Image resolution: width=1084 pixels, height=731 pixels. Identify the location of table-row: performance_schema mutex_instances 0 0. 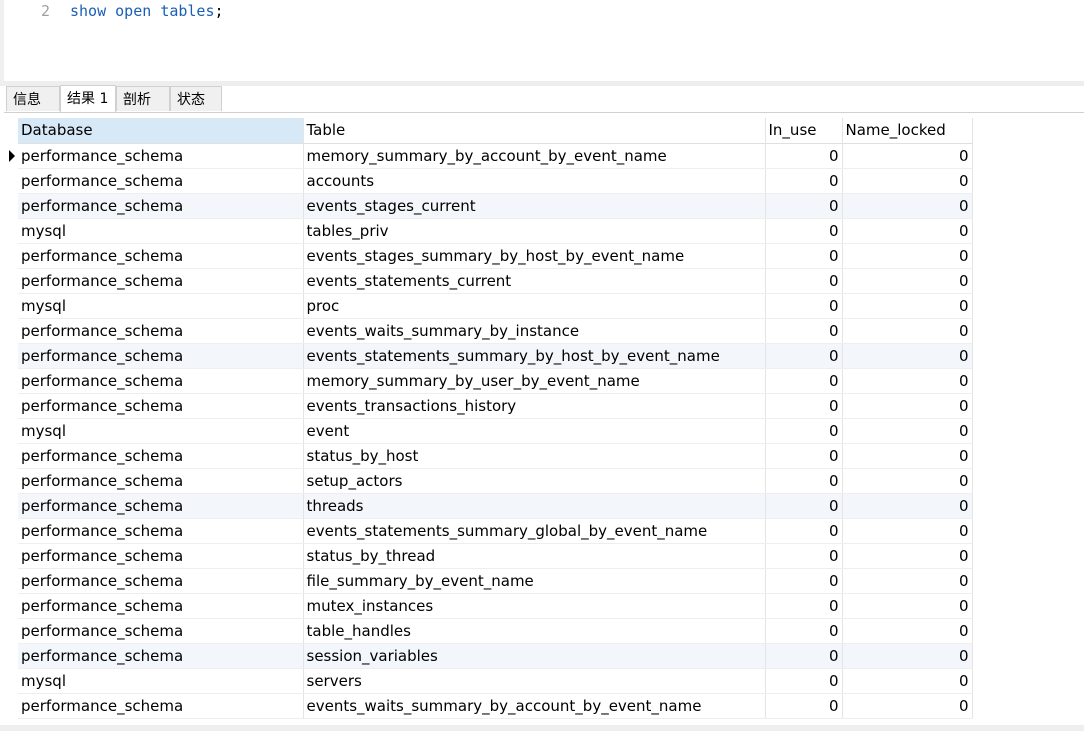
(488, 606).